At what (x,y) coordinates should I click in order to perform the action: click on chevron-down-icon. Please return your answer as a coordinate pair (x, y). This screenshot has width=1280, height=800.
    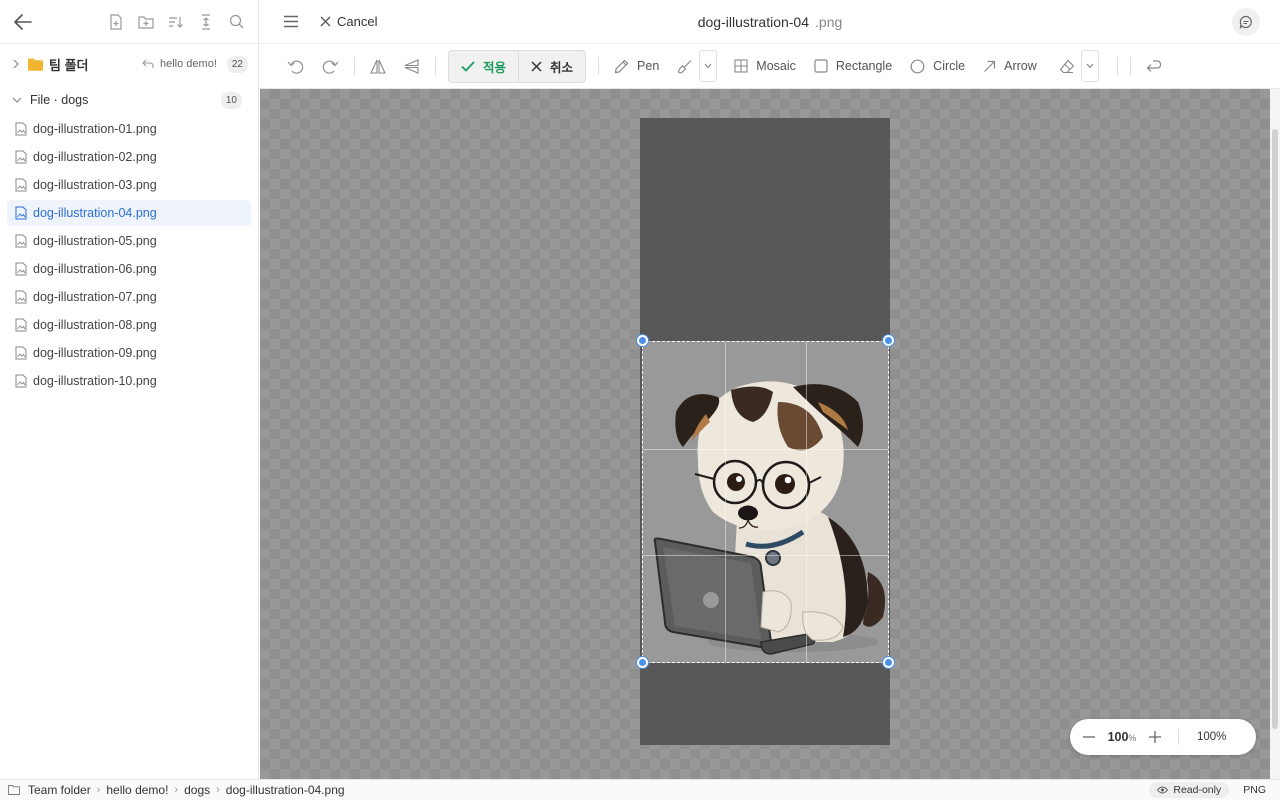
    Looking at the image, I should click on (17, 100).